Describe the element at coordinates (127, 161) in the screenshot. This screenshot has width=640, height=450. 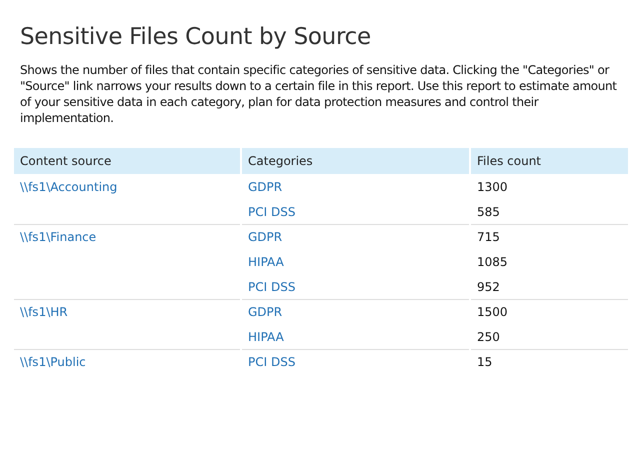
I see `column-header: Content source` at that location.